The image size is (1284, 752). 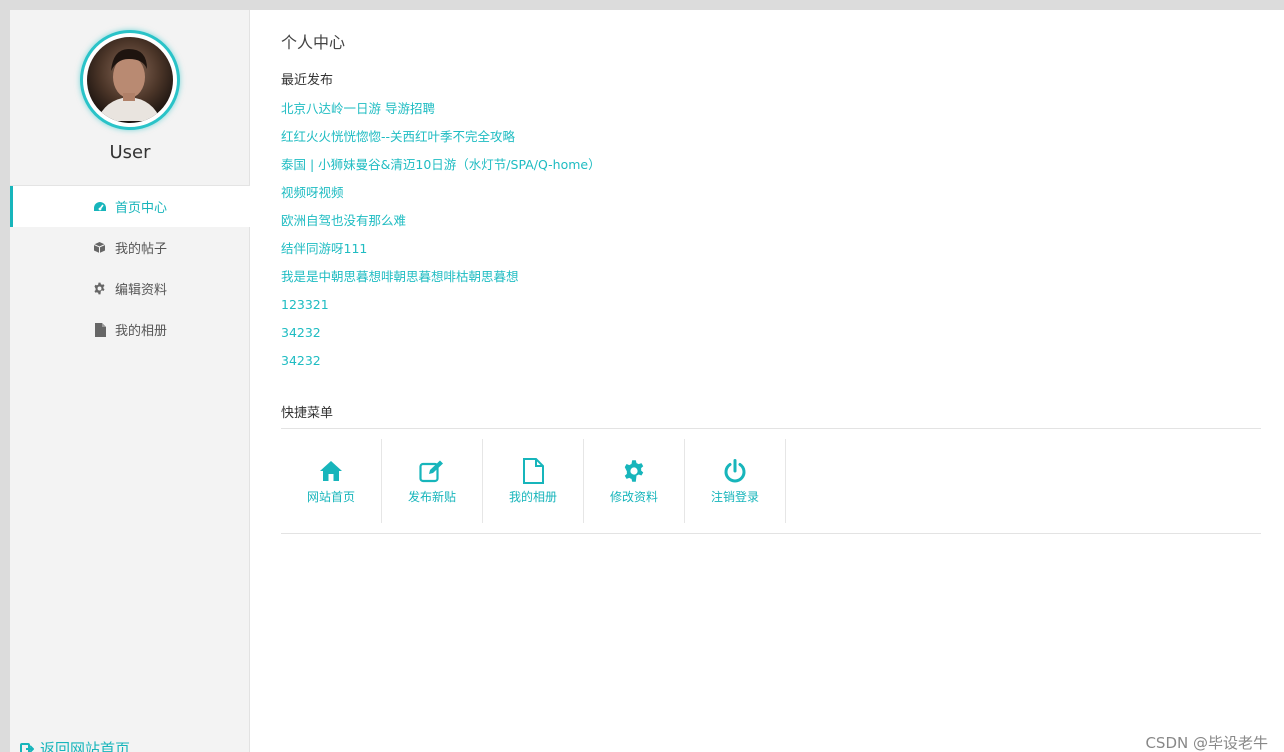 I want to click on sidebar-item-my-posts: 我的帖子, so click(x=130, y=247).